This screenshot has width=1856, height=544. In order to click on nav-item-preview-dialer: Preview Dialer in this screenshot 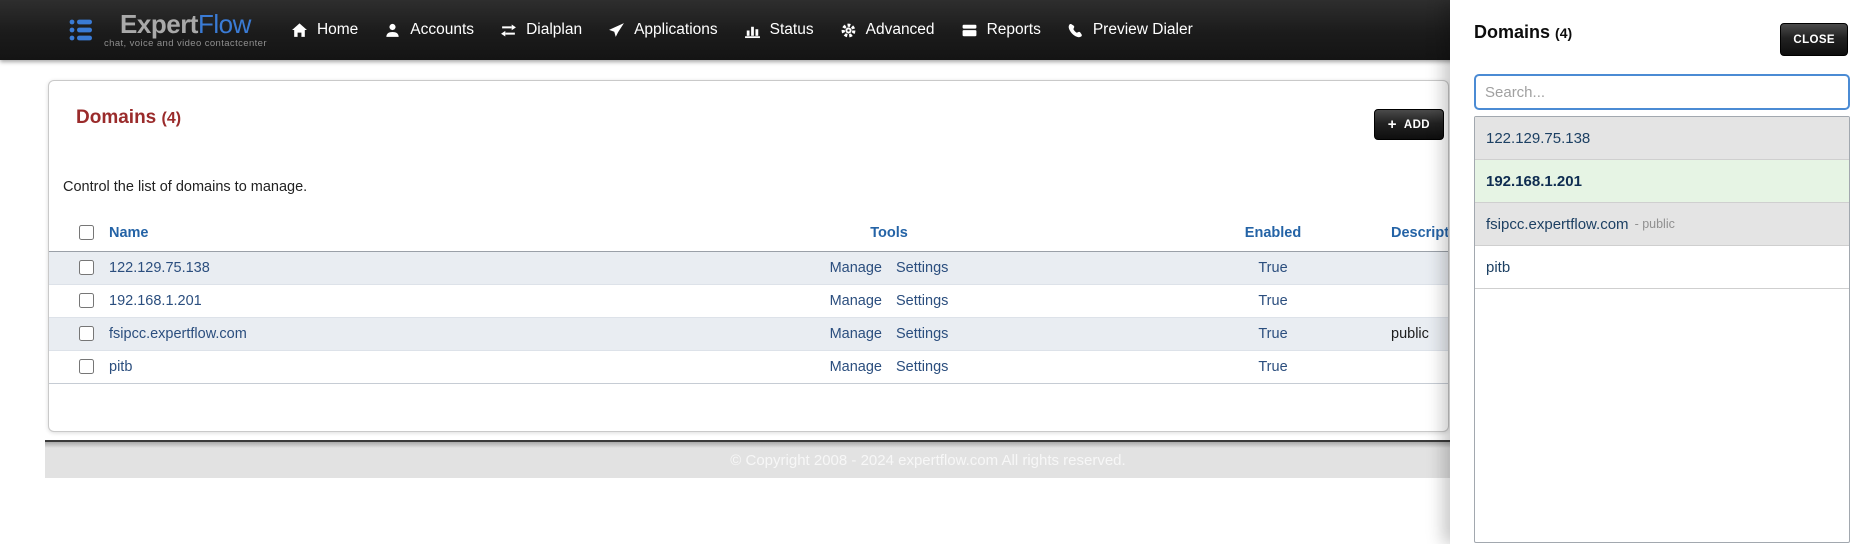, I will do `click(1130, 30)`.